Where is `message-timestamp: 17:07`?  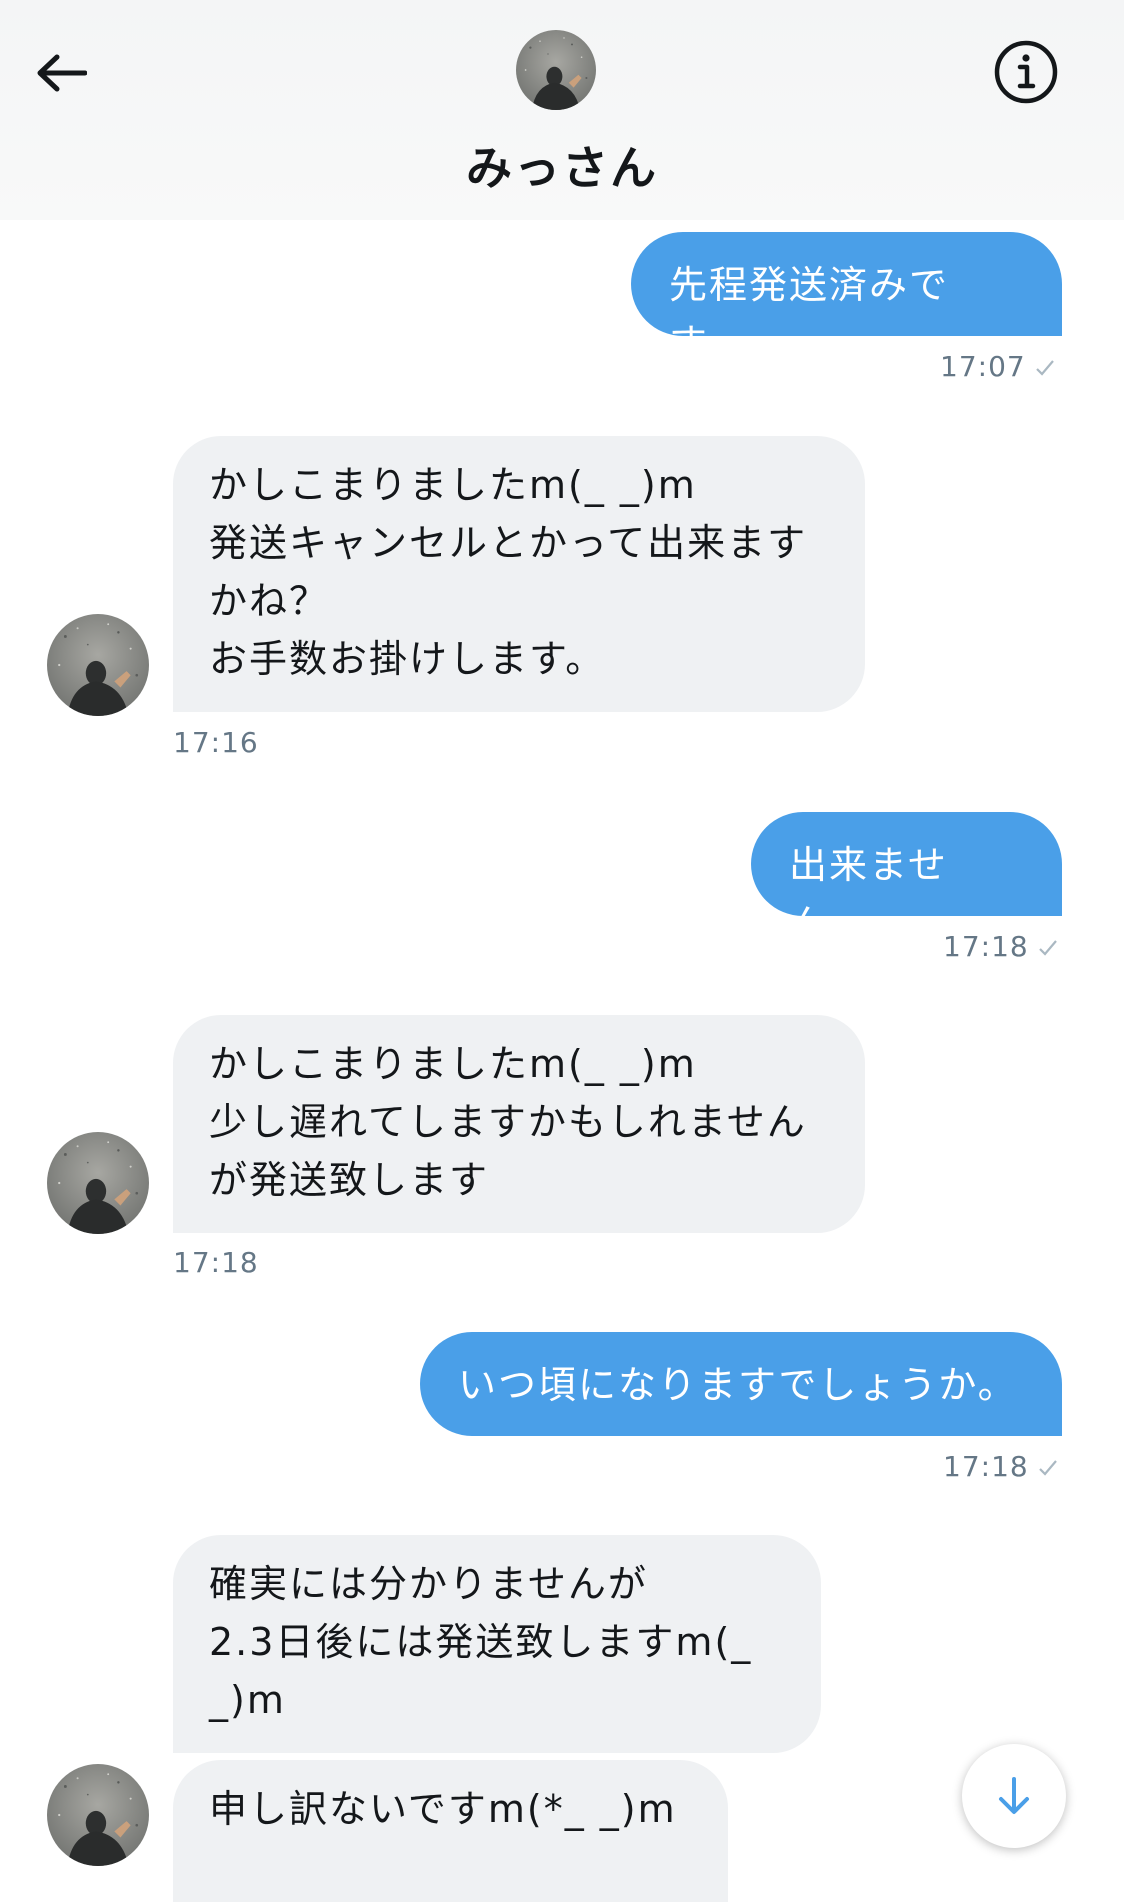 message-timestamp: 17:07 is located at coordinates (998, 366).